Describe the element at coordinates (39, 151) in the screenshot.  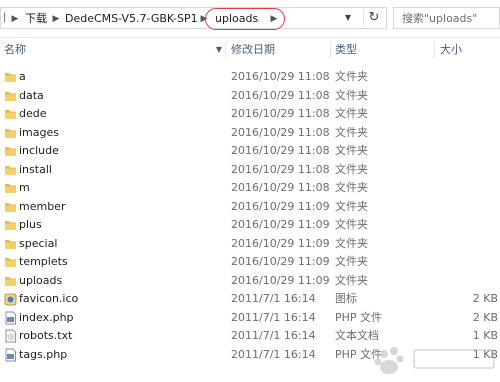
I see `file-name: include` at that location.